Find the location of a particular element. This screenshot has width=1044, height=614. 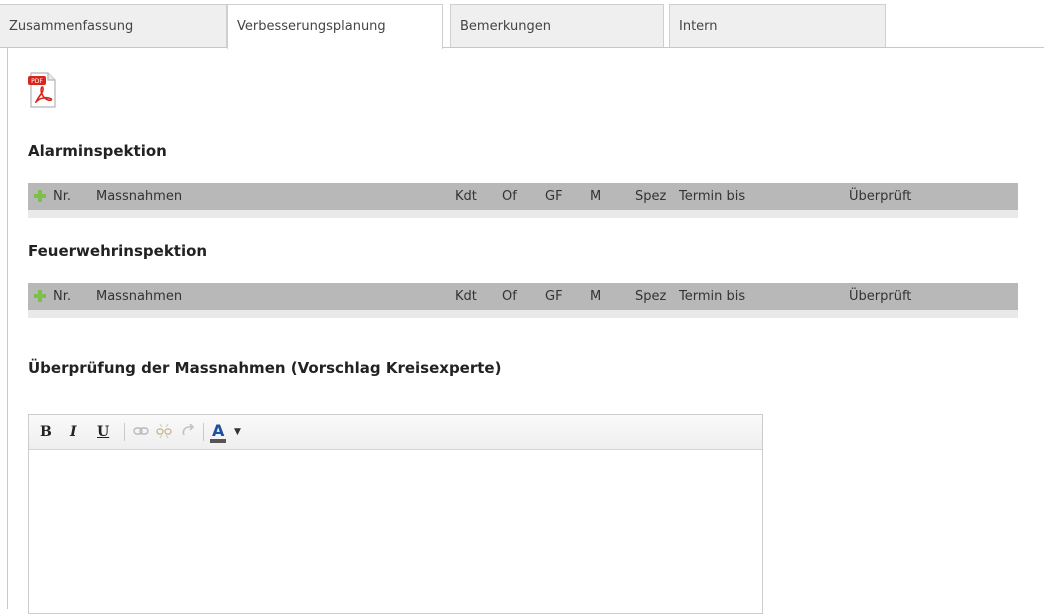

editor-toolbar: B I U A ▼ is located at coordinates (395, 432).